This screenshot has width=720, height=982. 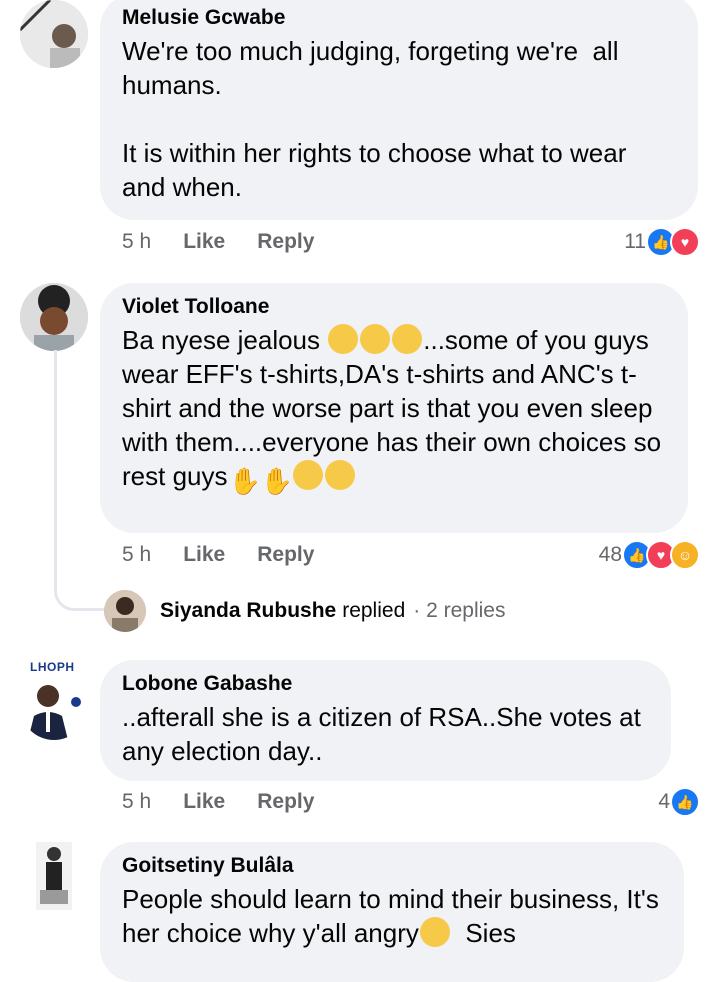 I want to click on reaction-summary: 4 👍, so click(x=679, y=802).